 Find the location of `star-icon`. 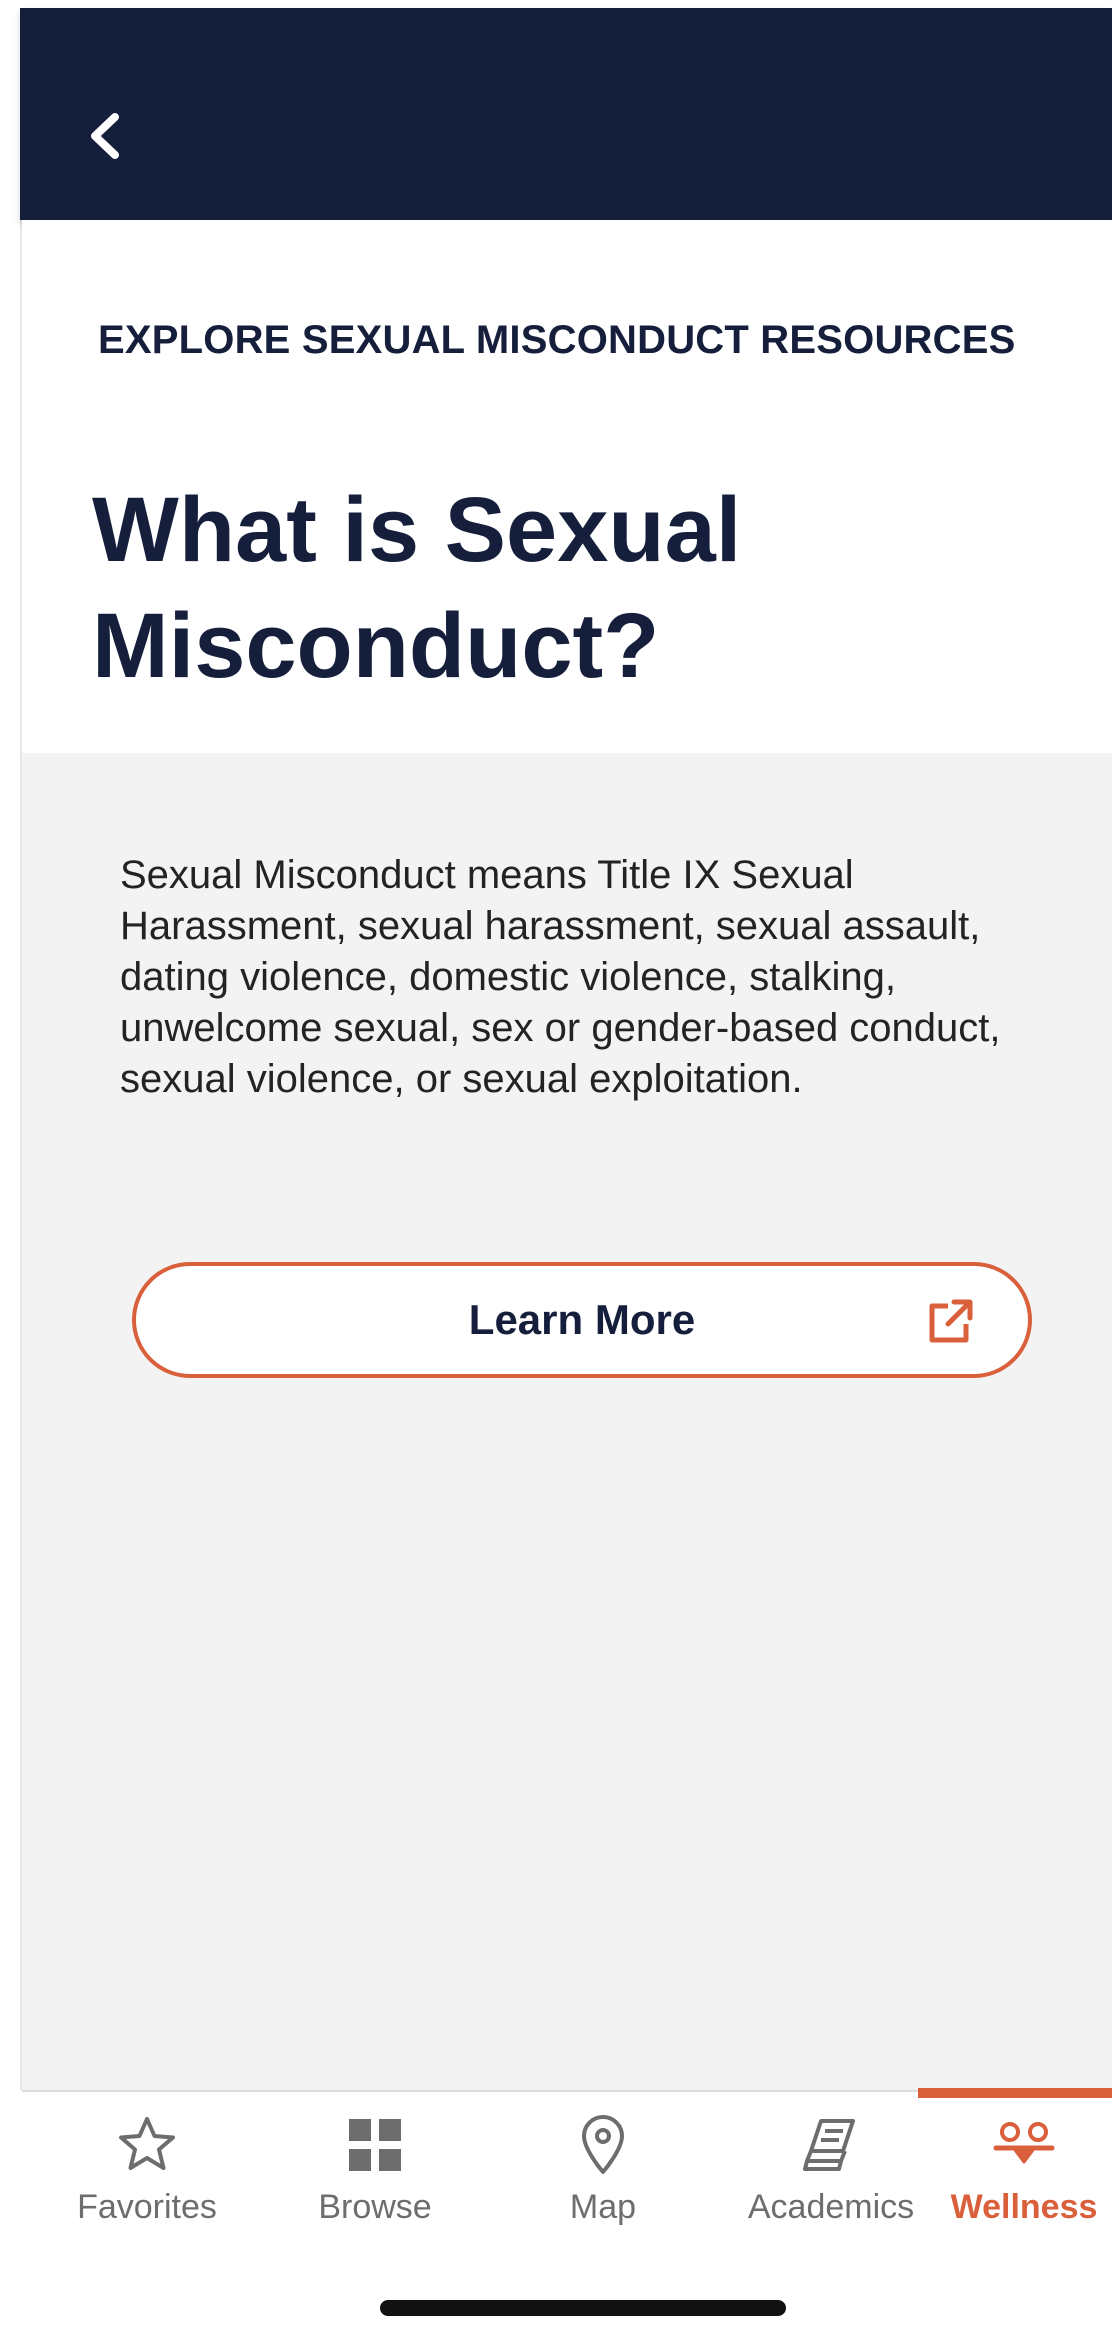

star-icon is located at coordinates (147, 2143).